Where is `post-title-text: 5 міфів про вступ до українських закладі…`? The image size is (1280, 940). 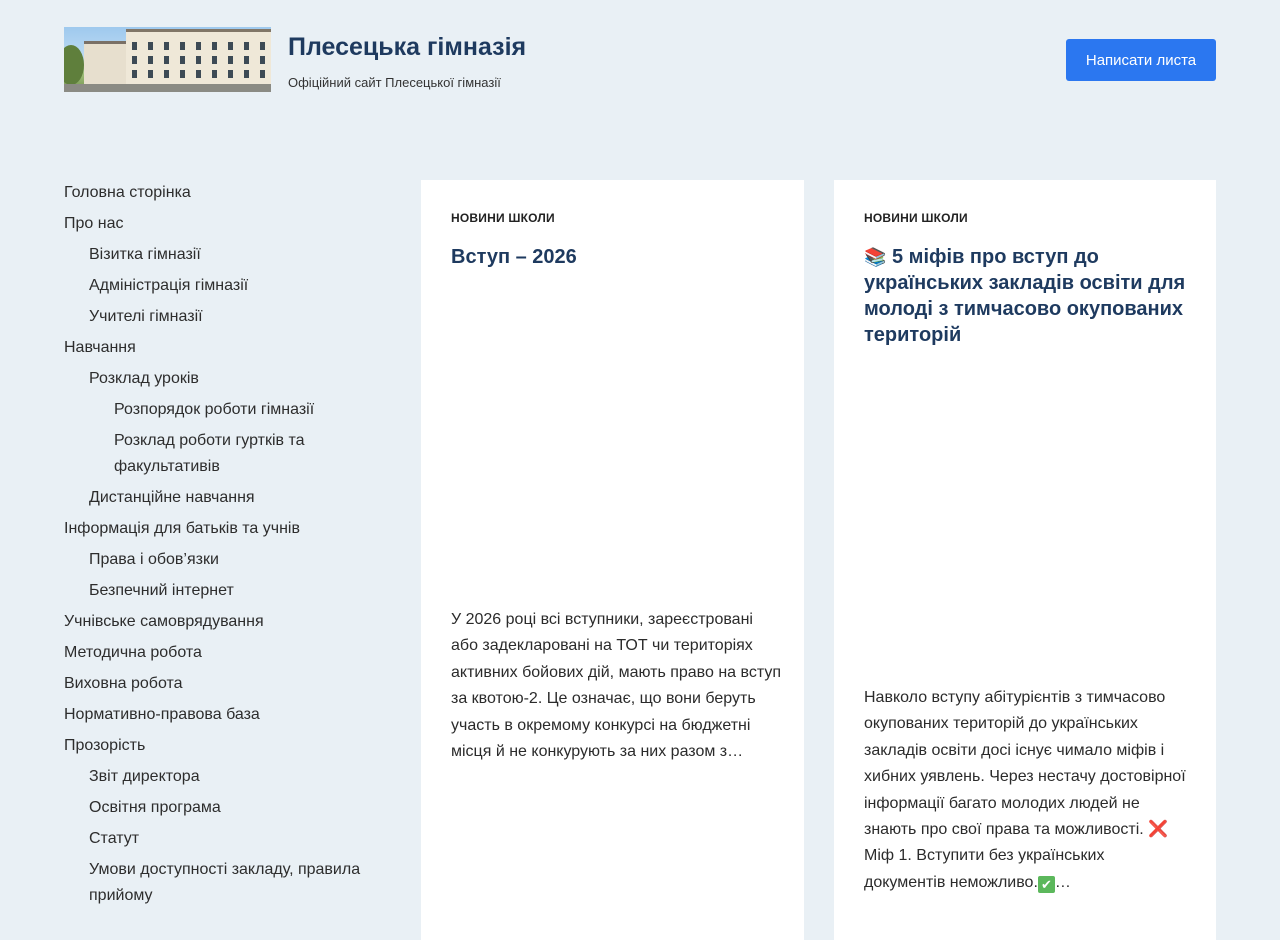
post-title-text: 5 міфів про вступ до українських закладі… is located at coordinates (1024, 296).